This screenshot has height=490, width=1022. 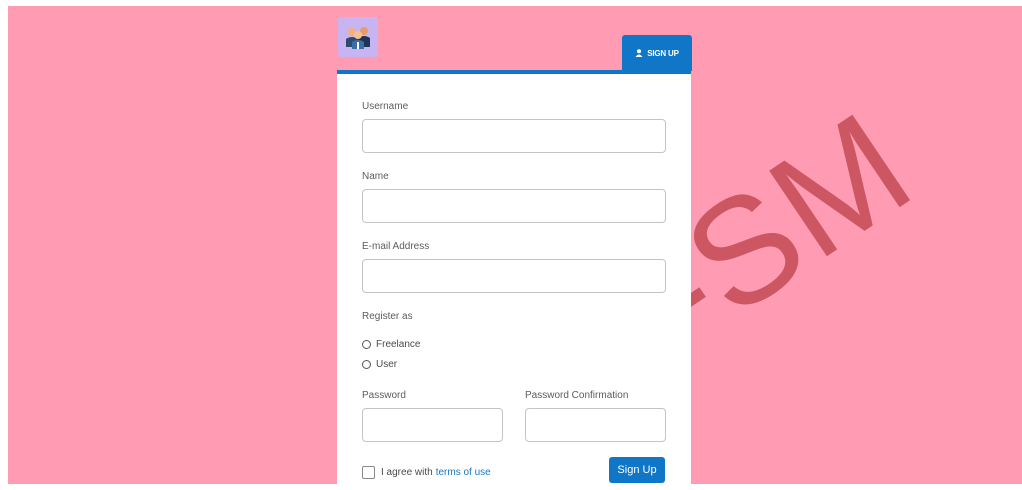 I want to click on register-as-label: Register as, so click(x=387, y=316).